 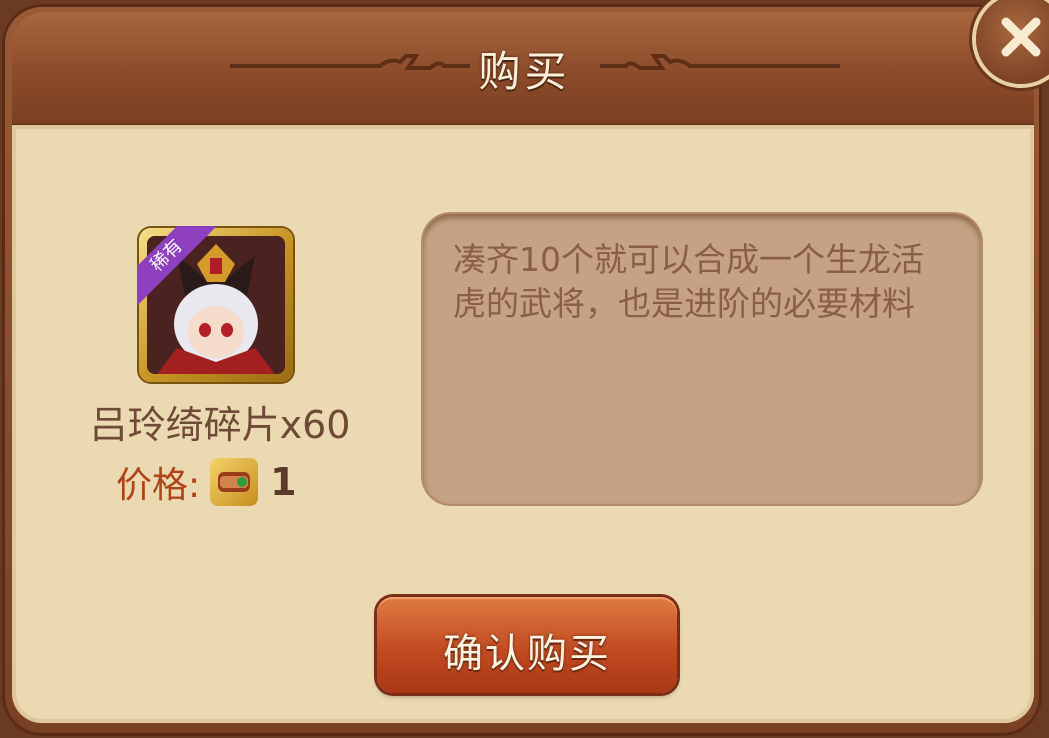 What do you see at coordinates (206, 482) in the screenshot?
I see `price-row: 价格: 1` at bounding box center [206, 482].